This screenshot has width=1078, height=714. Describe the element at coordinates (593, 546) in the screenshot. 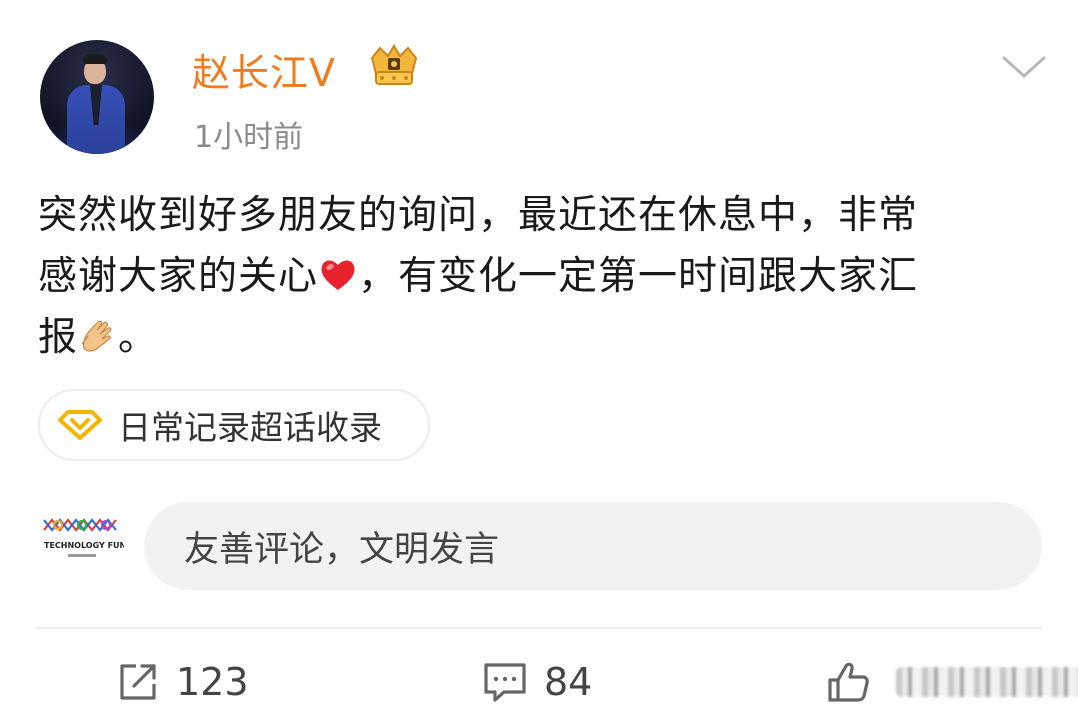

I see `comment-input: 友善评论，文明发言` at that location.